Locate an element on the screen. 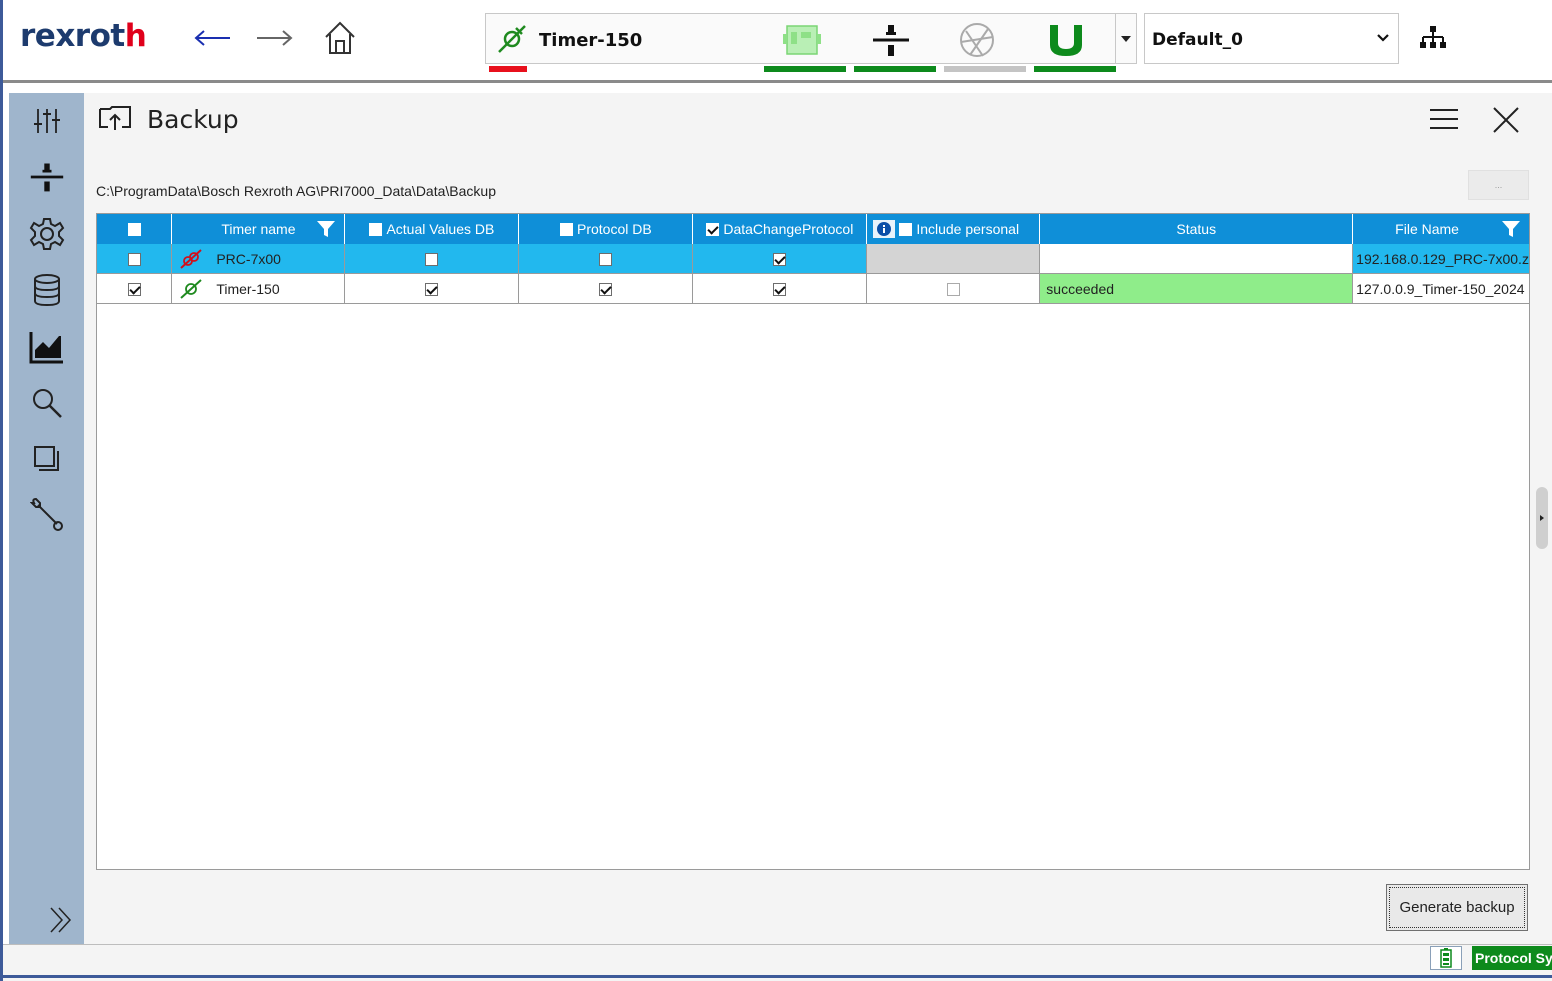  gear-icon is located at coordinates (47, 234).